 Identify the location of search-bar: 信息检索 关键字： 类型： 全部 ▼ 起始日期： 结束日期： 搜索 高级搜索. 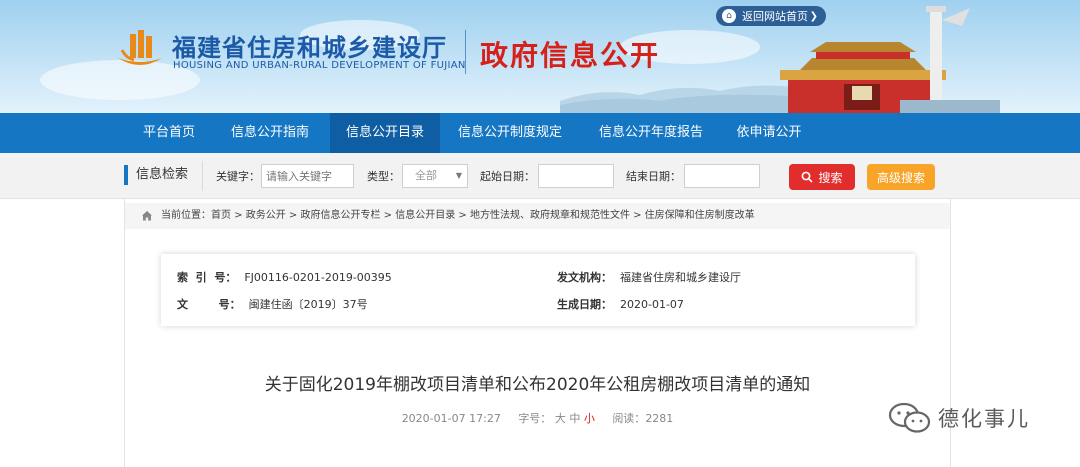
(540, 176).